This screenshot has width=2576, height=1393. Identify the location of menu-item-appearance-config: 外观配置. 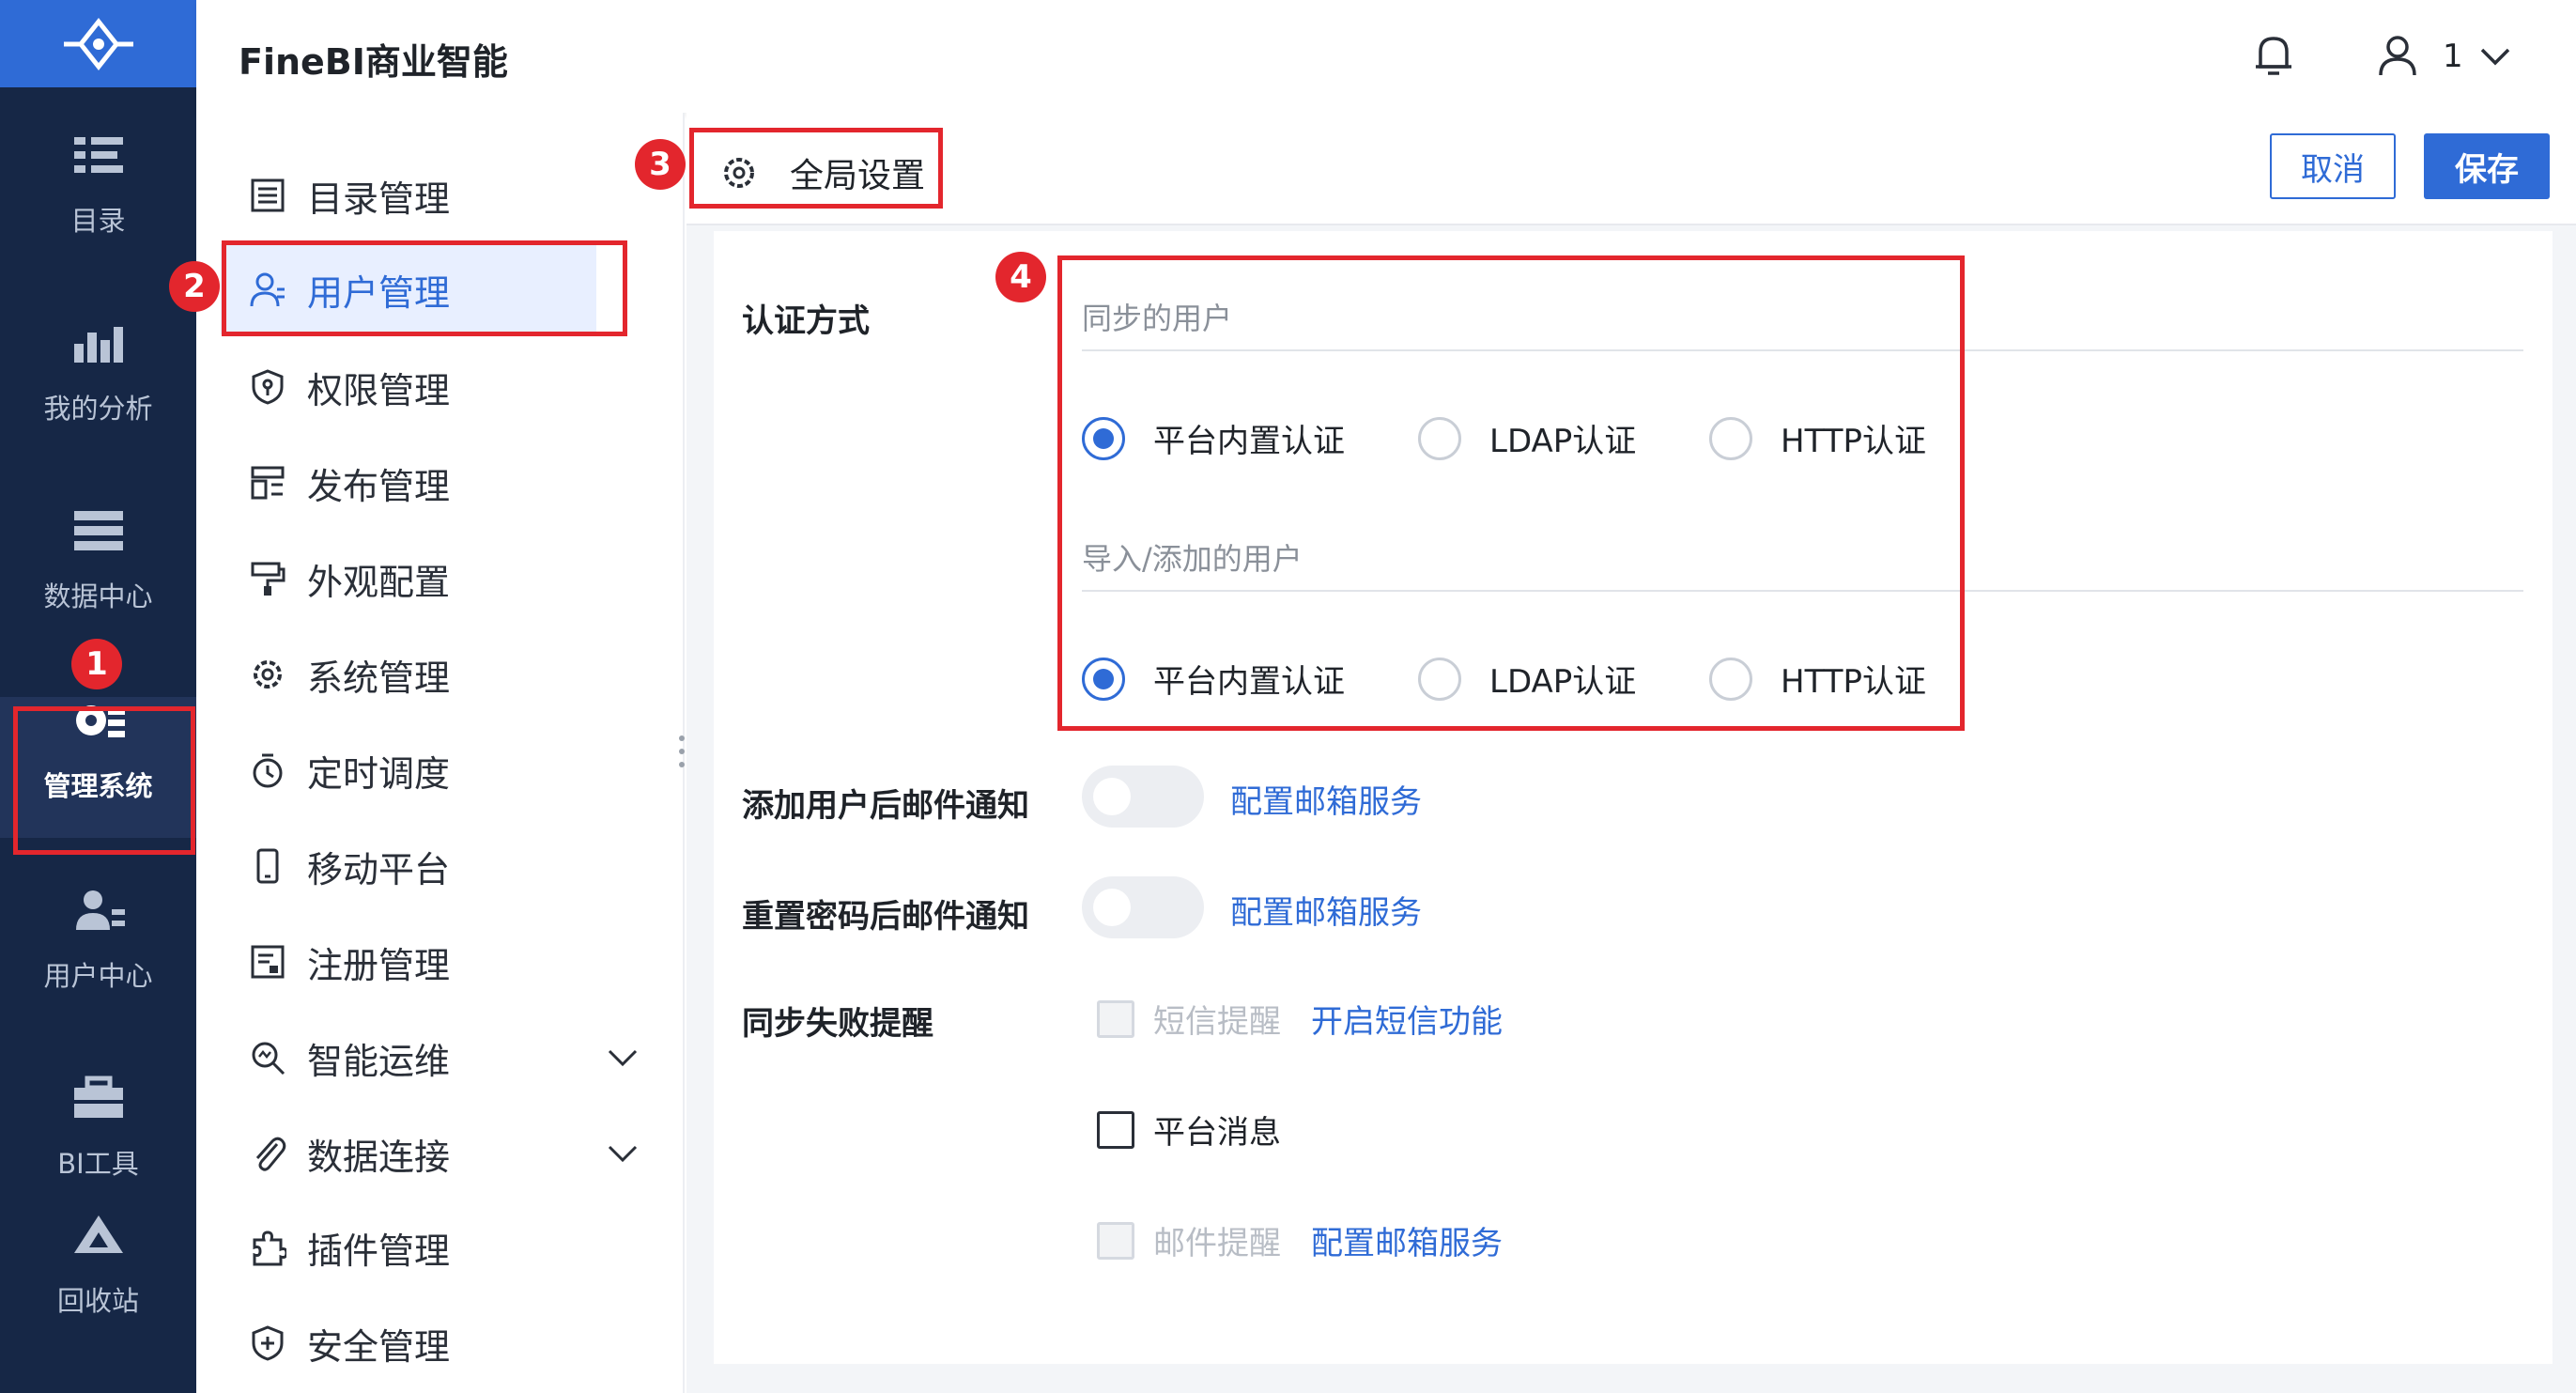
(408, 579).